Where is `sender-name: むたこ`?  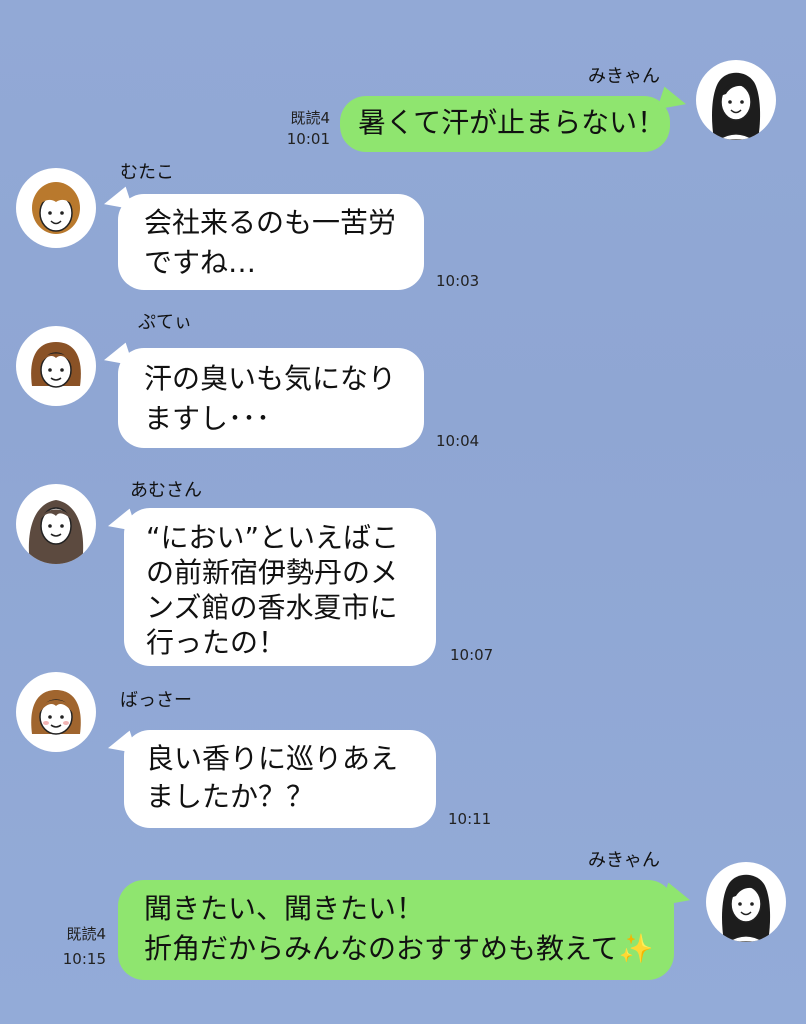 sender-name: むたこ is located at coordinates (147, 172).